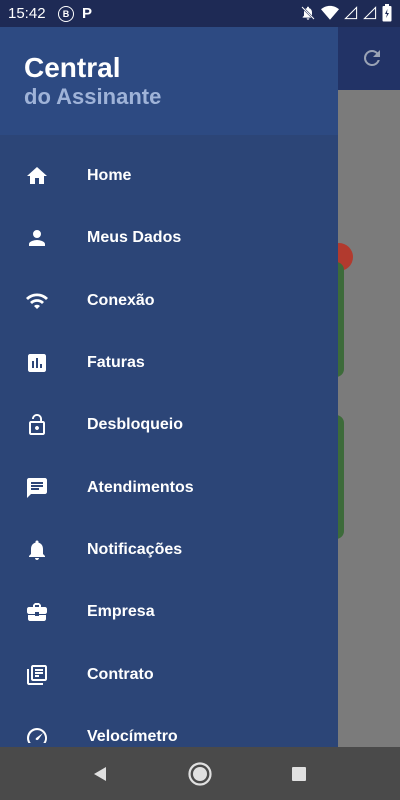  What do you see at coordinates (37, 425) in the screenshot?
I see `lock-open-icon` at bounding box center [37, 425].